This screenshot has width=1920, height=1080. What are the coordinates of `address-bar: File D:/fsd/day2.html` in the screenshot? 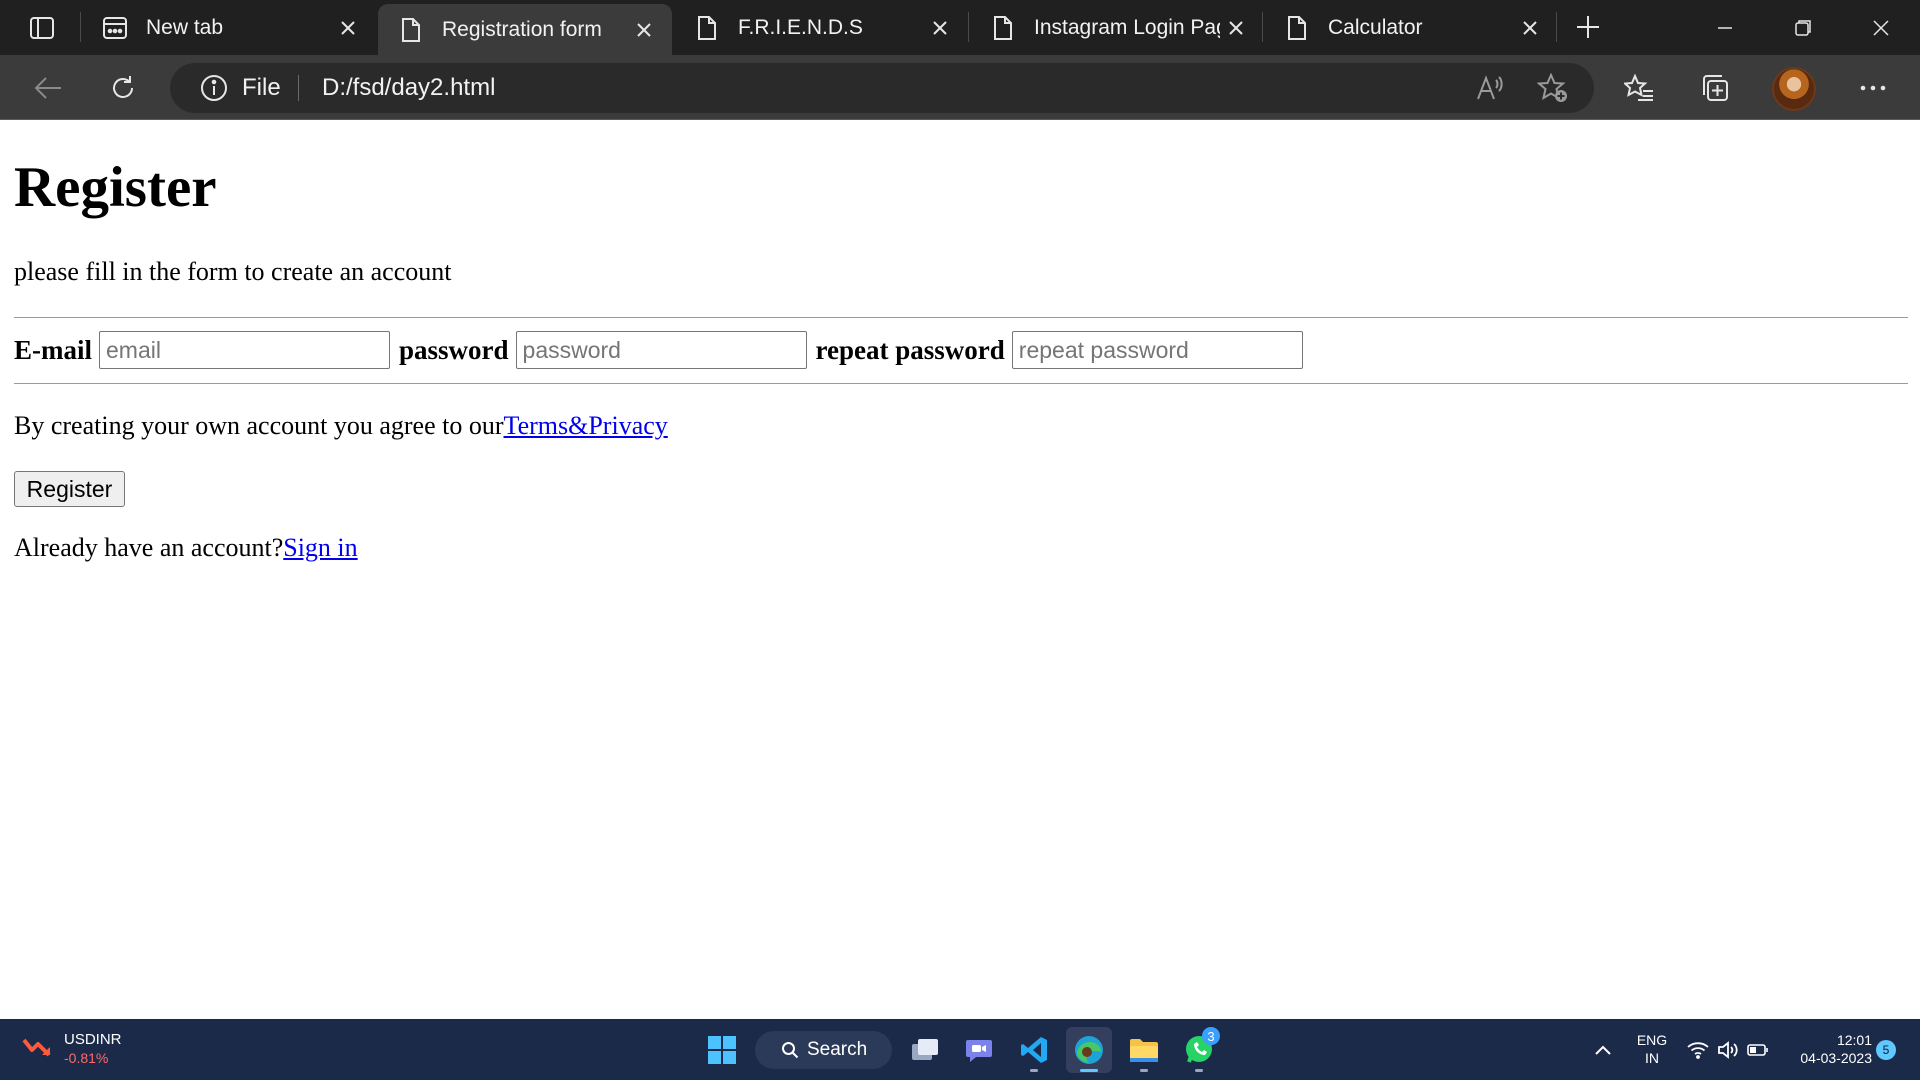 It's located at (882, 88).